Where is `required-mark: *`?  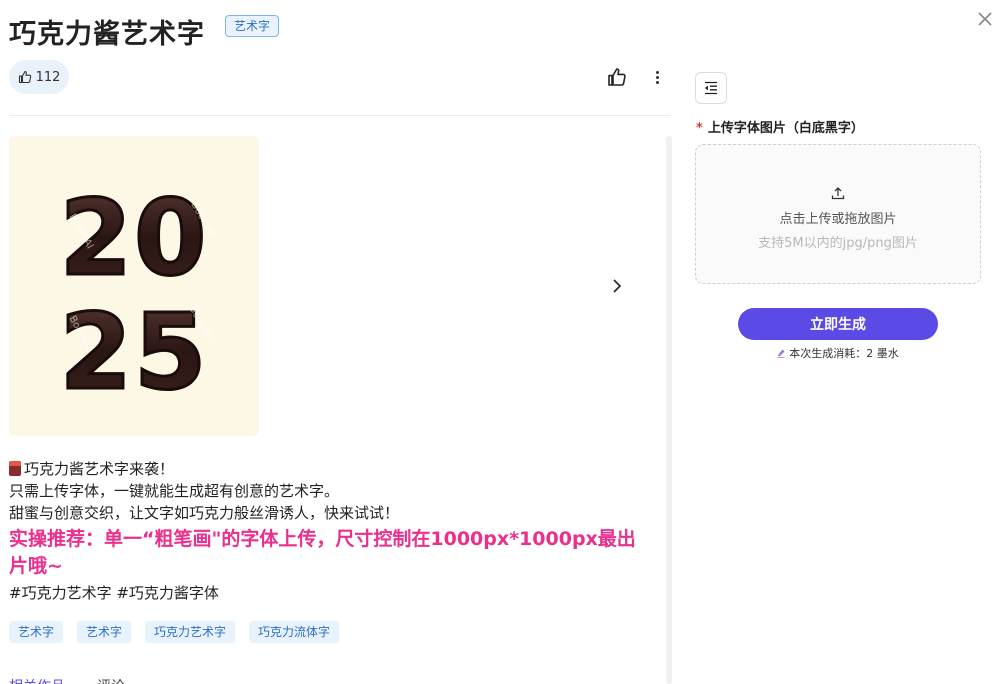
required-mark: * is located at coordinates (699, 128).